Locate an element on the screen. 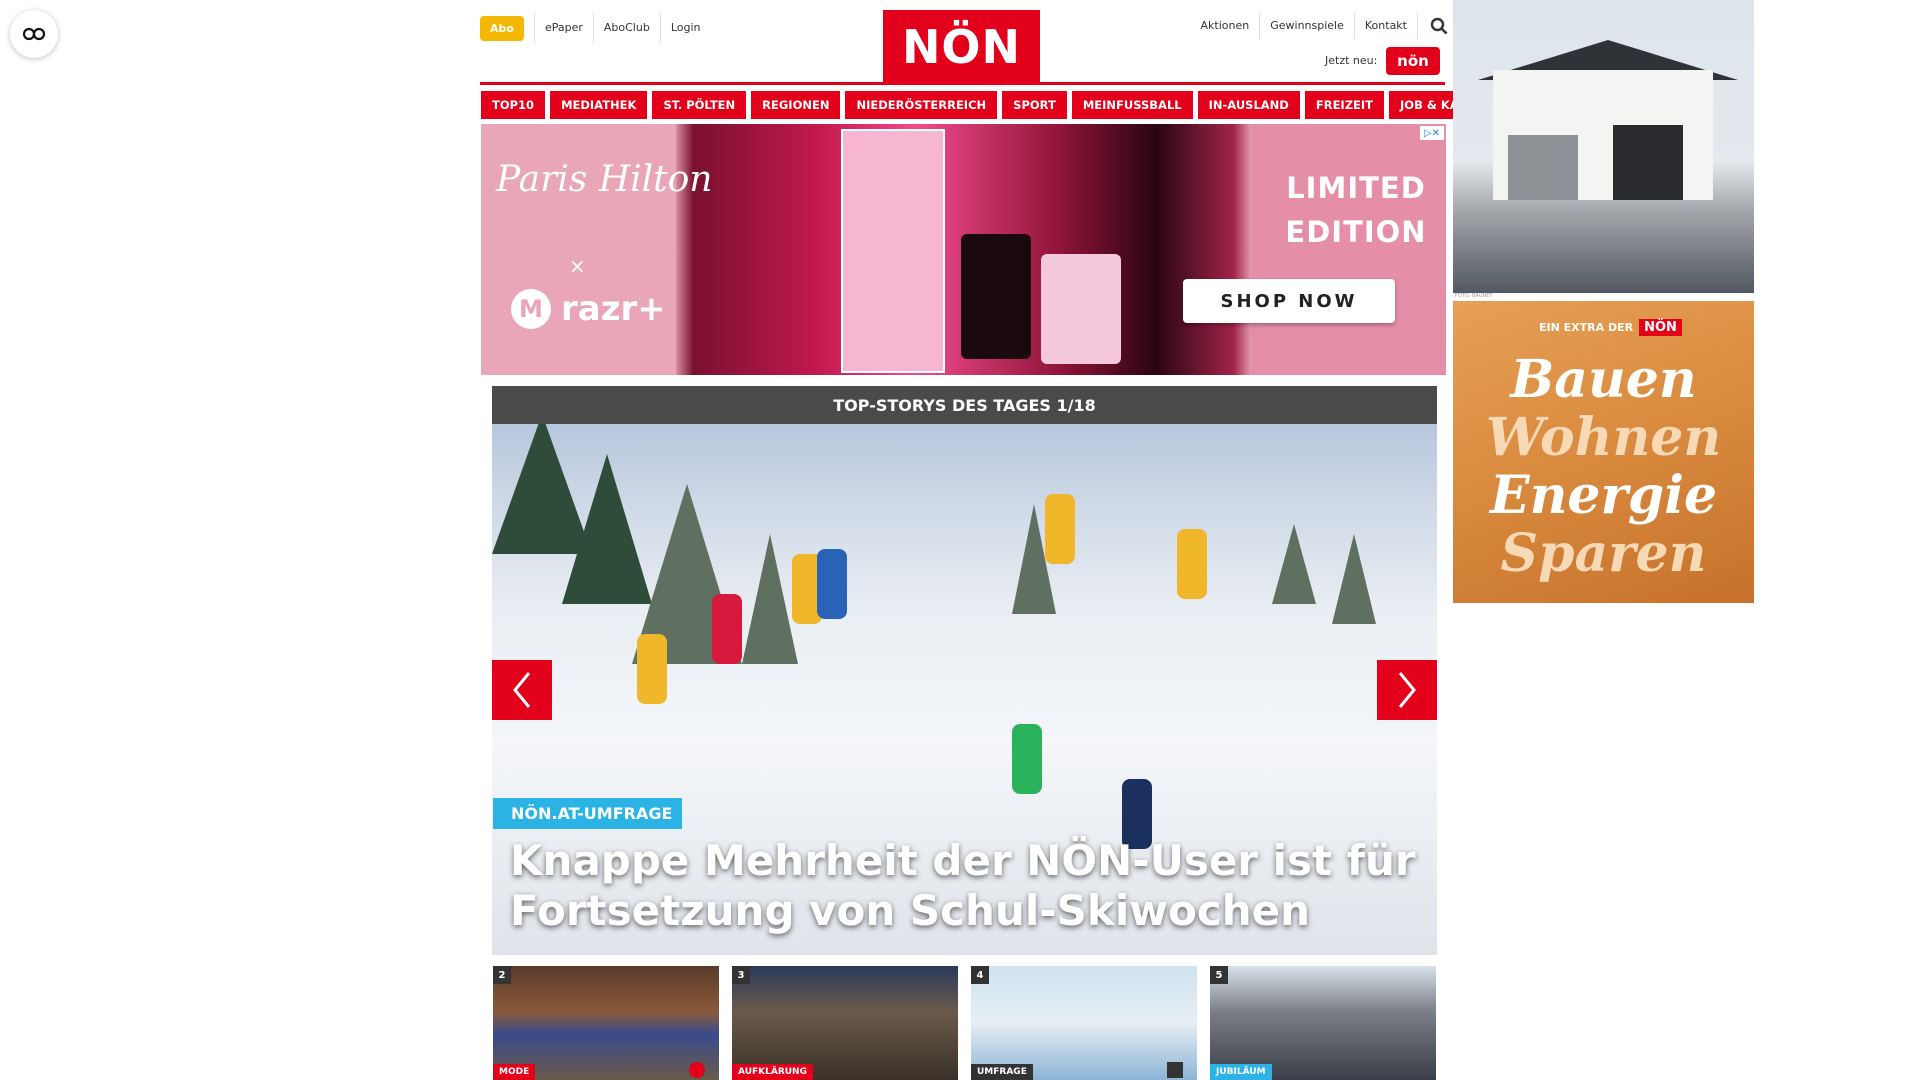 The image size is (1920, 1080). thumbnail-tag: JUBILÄUM is located at coordinates (1241, 1072).